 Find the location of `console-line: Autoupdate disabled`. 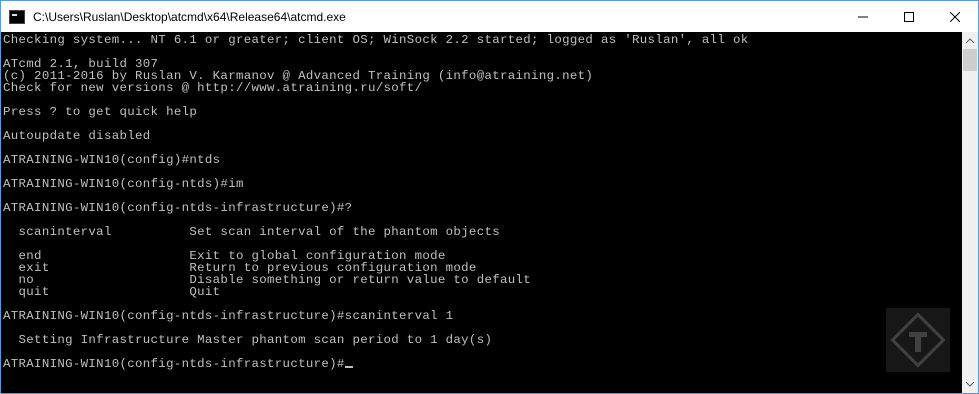

console-line: Autoupdate disabled is located at coordinates (77, 136).